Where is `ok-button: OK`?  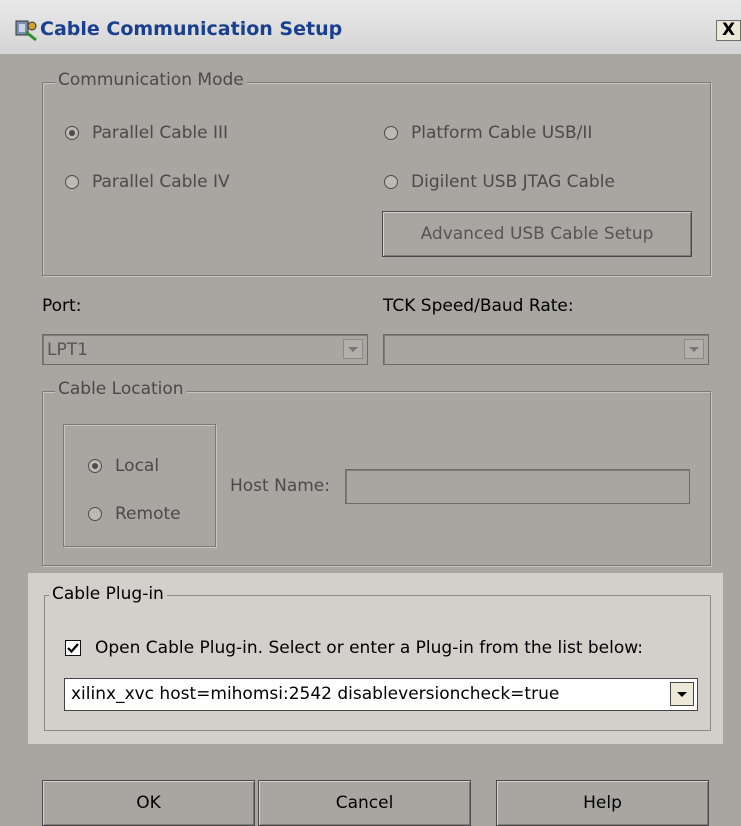
ok-button: OK is located at coordinates (148, 803).